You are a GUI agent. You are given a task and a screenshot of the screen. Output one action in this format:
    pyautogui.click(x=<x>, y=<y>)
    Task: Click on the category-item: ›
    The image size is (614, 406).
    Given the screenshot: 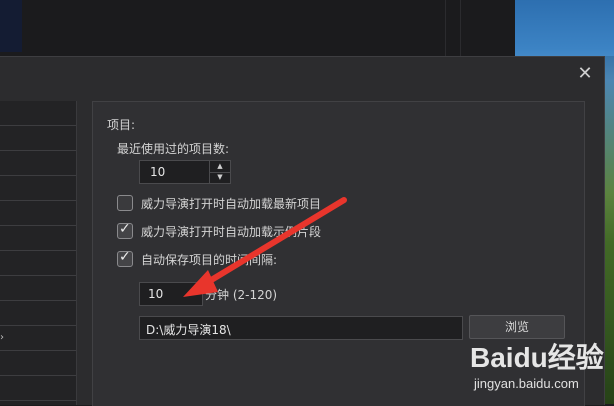 What is the action you would take?
    pyautogui.click(x=38, y=338)
    